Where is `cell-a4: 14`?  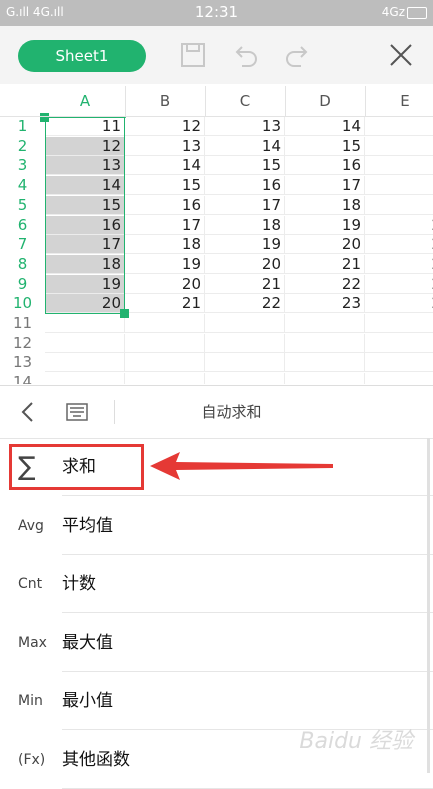 cell-a4: 14 is located at coordinates (85, 186).